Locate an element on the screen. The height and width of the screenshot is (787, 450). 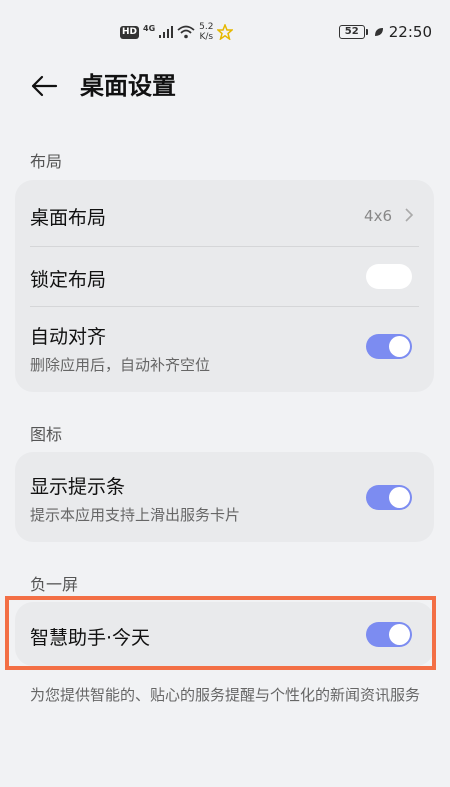
status-bar: HD 4G 5.2 K/s 52 22:50 is located at coordinates (225, 32).